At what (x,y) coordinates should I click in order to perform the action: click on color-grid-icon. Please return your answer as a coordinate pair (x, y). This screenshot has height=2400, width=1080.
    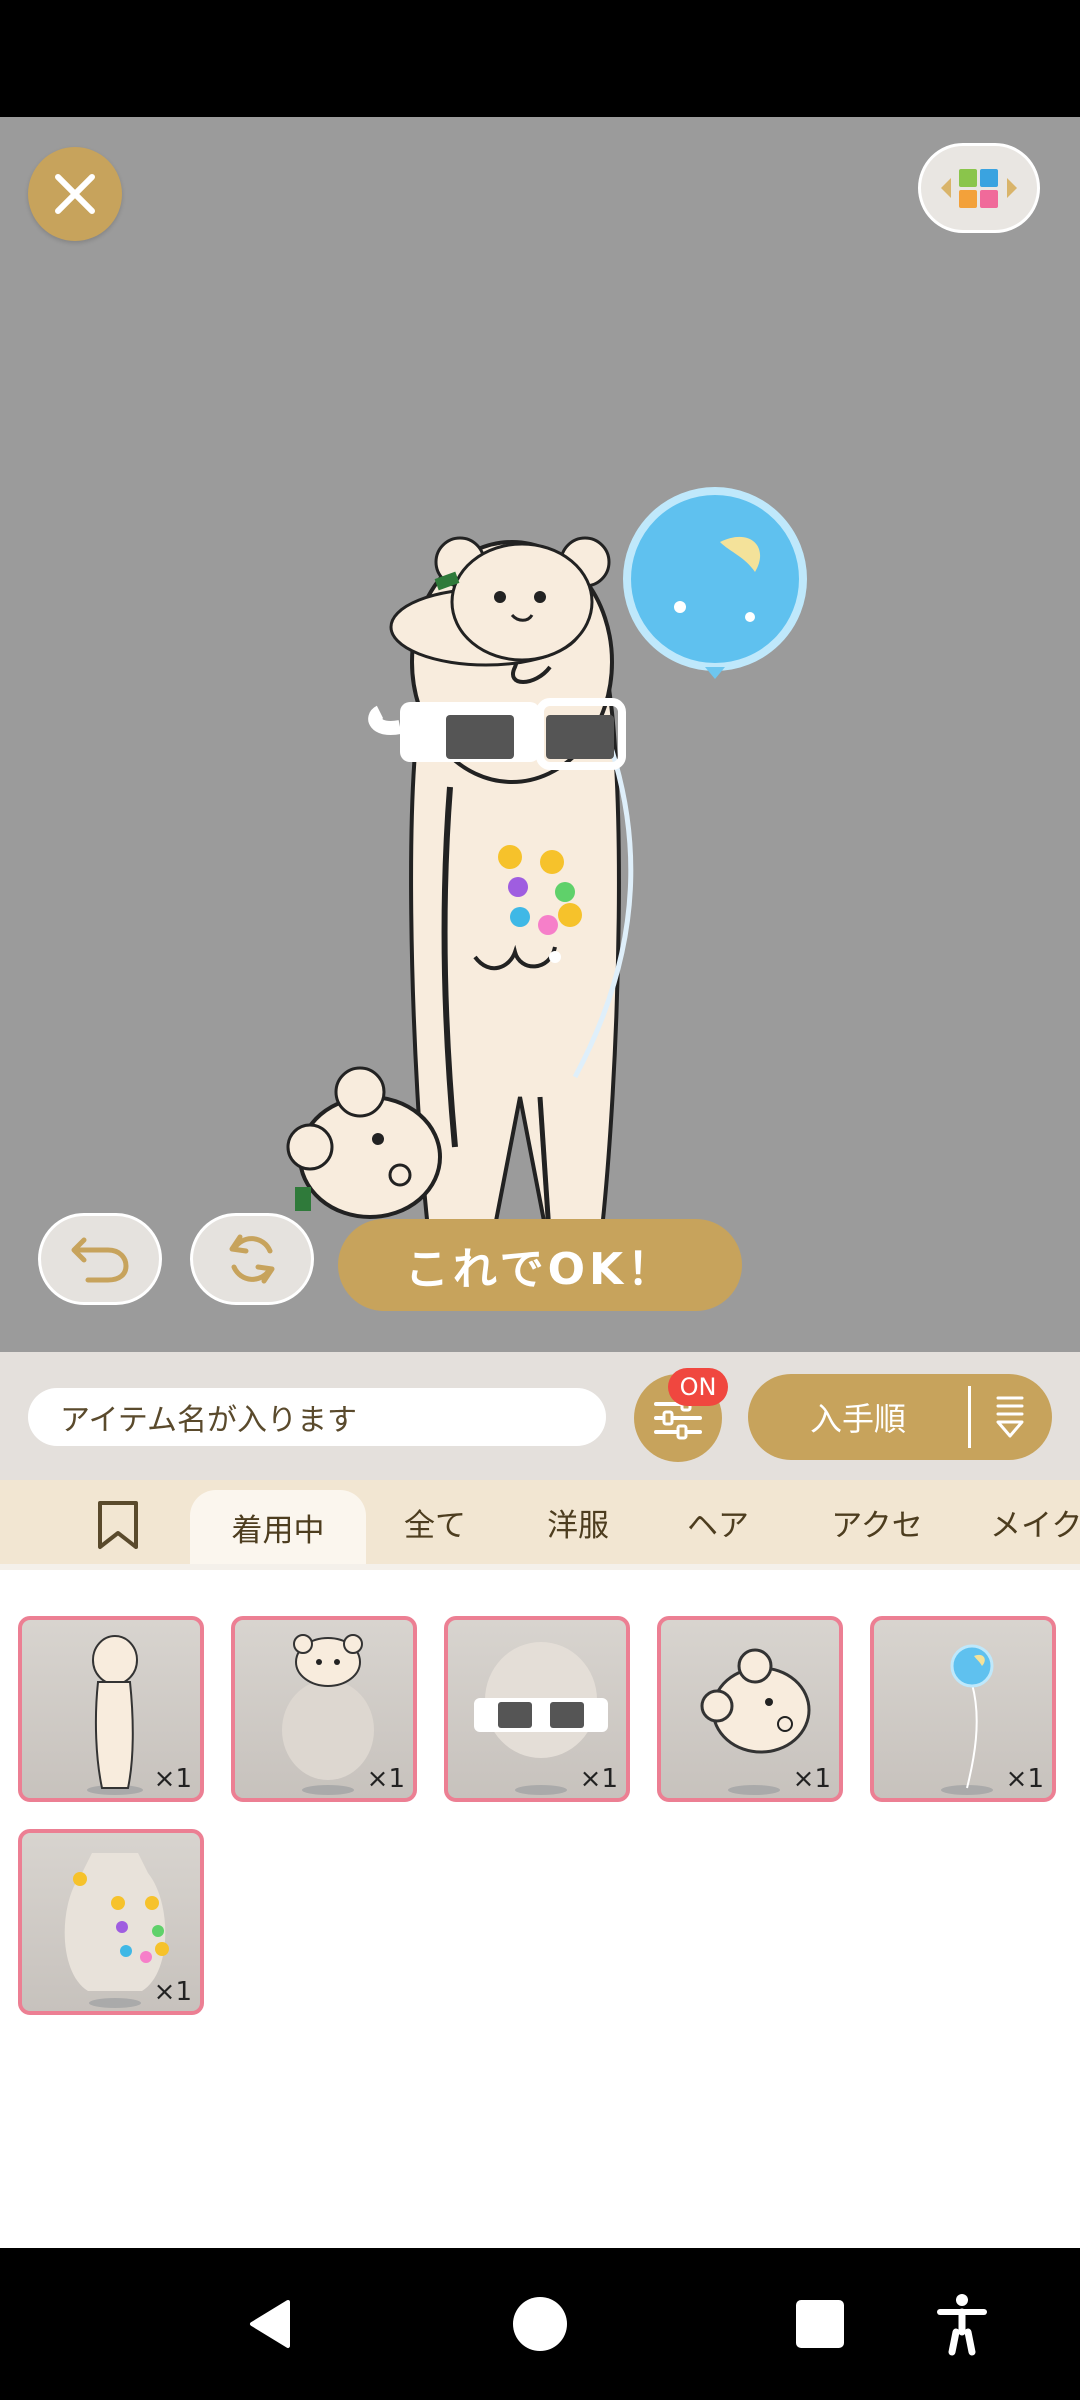
    Looking at the image, I should click on (979, 188).